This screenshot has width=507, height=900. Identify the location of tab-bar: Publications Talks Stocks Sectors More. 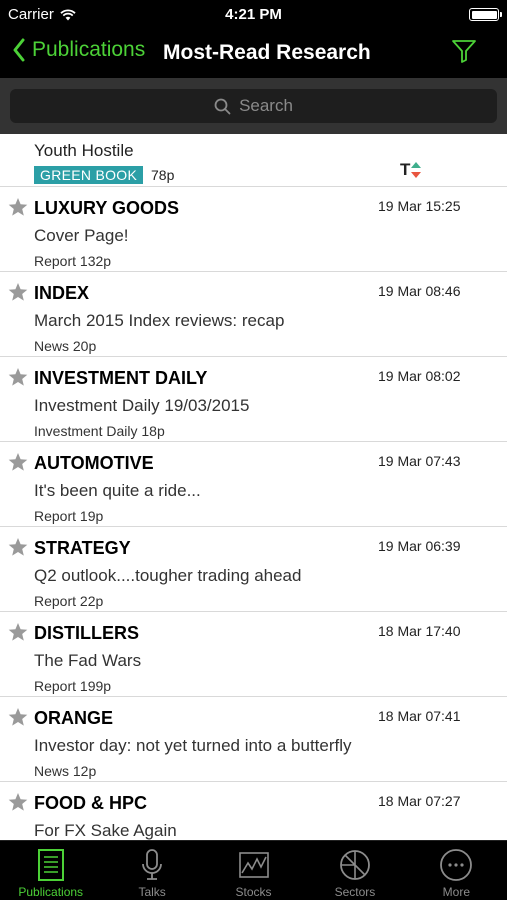
(253, 870).